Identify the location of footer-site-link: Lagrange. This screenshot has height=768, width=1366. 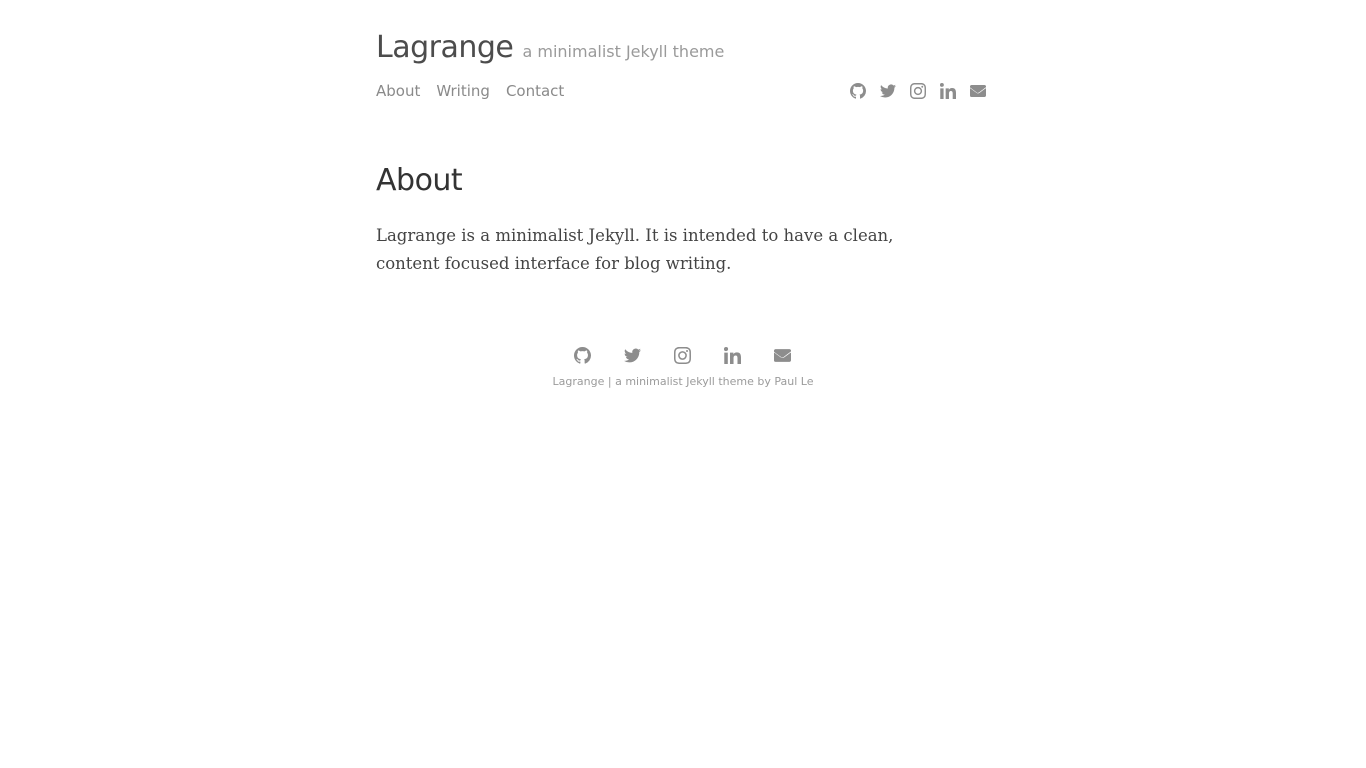
(579, 381).